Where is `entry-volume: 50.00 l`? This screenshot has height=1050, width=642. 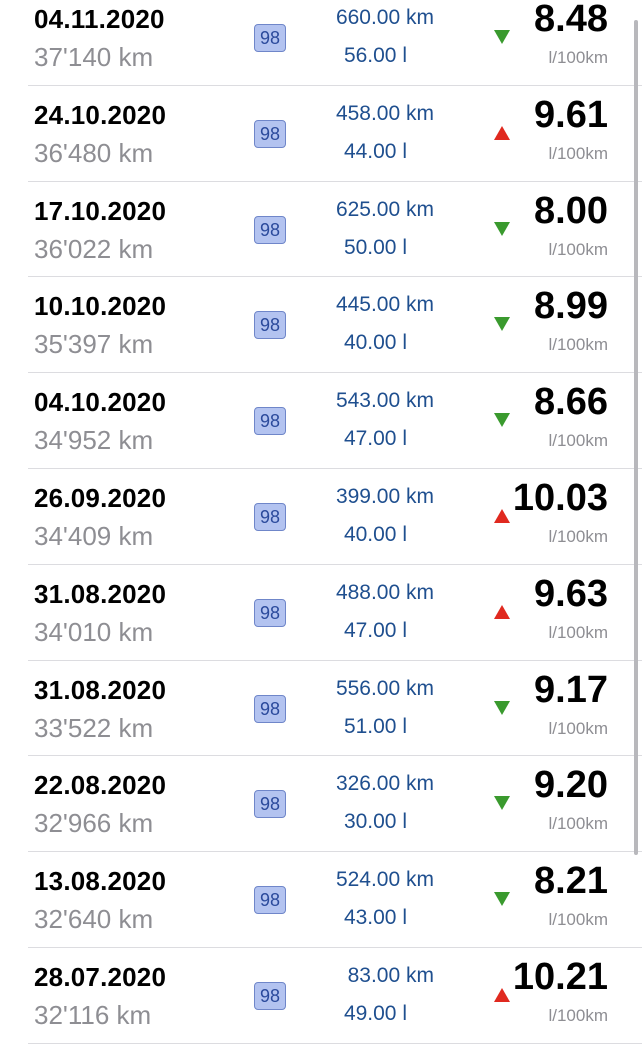 entry-volume: 50.00 l is located at coordinates (375, 247).